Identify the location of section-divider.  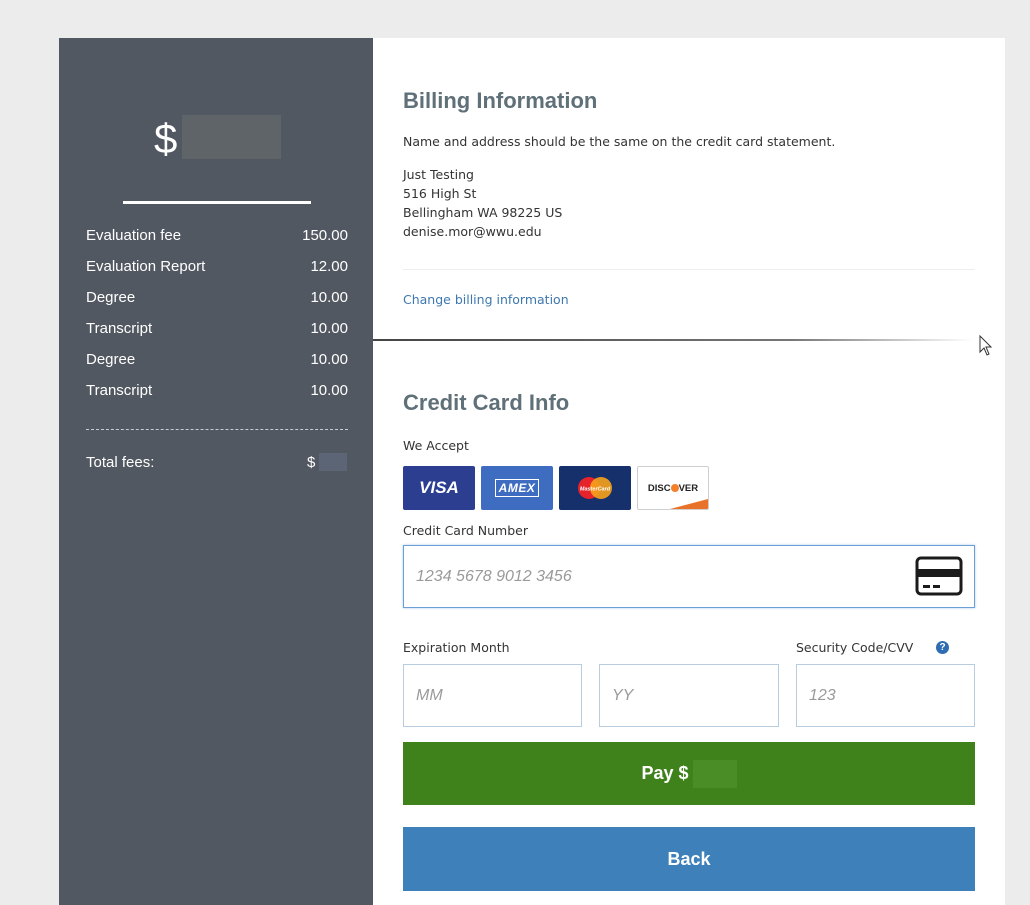
(673, 340).